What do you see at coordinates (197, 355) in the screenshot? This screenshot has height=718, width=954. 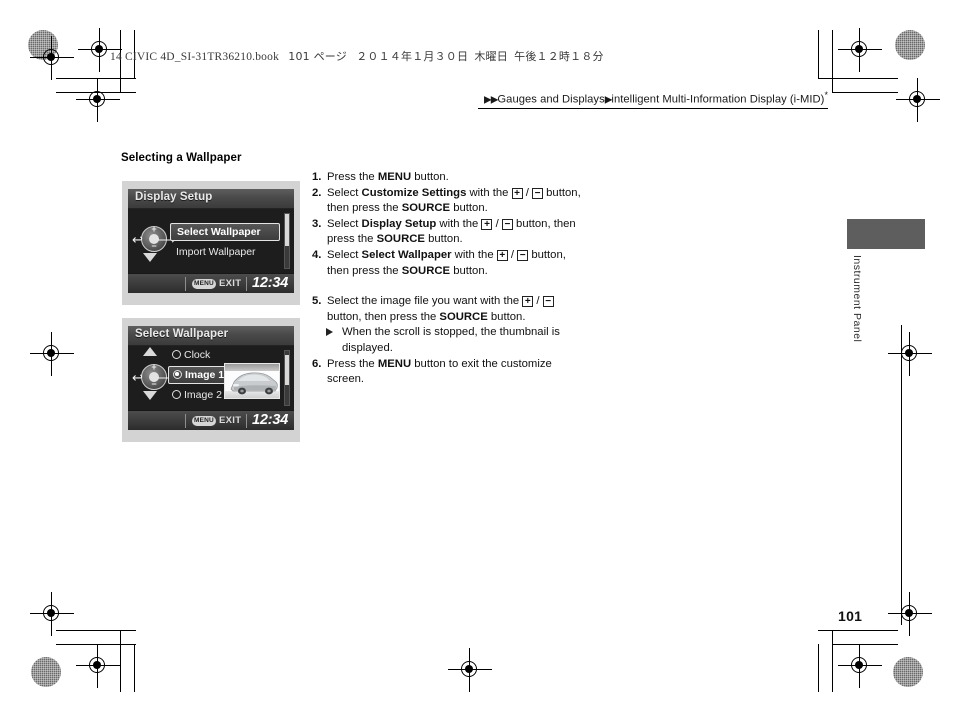 I see `wallpaper-option-label: Clock` at bounding box center [197, 355].